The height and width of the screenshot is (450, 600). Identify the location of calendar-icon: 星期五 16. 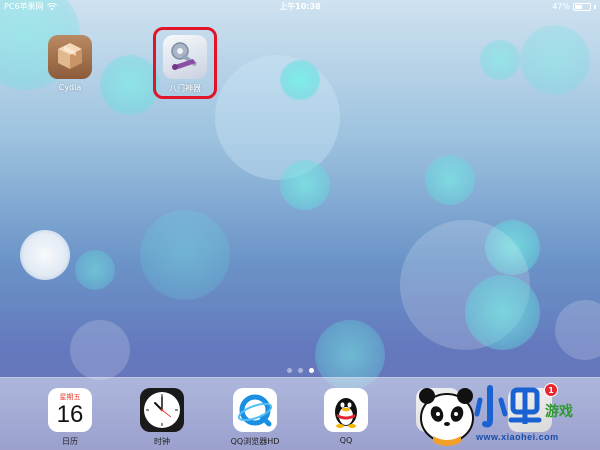
(70, 410).